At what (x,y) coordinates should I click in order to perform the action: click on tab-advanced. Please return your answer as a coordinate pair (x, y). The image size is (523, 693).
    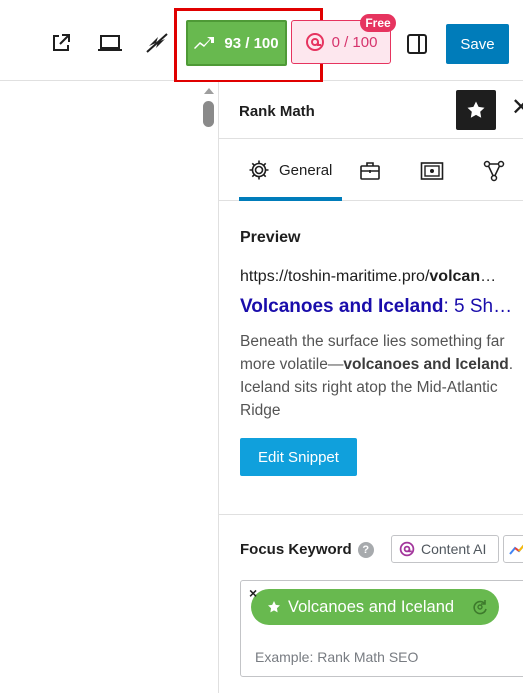
    Looking at the image, I should click on (370, 171).